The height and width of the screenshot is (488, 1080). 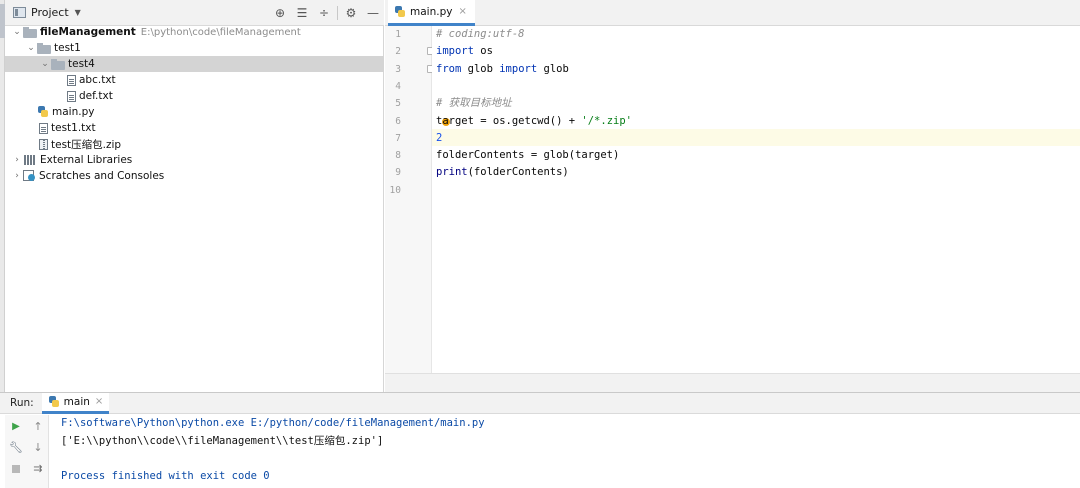 What do you see at coordinates (398, 156) in the screenshot?
I see `line-number: 8` at bounding box center [398, 156].